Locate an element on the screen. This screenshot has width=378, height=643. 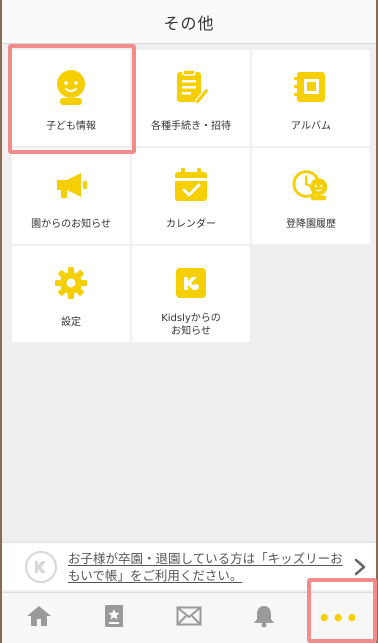
clipboard-pen-icon is located at coordinates (191, 87).